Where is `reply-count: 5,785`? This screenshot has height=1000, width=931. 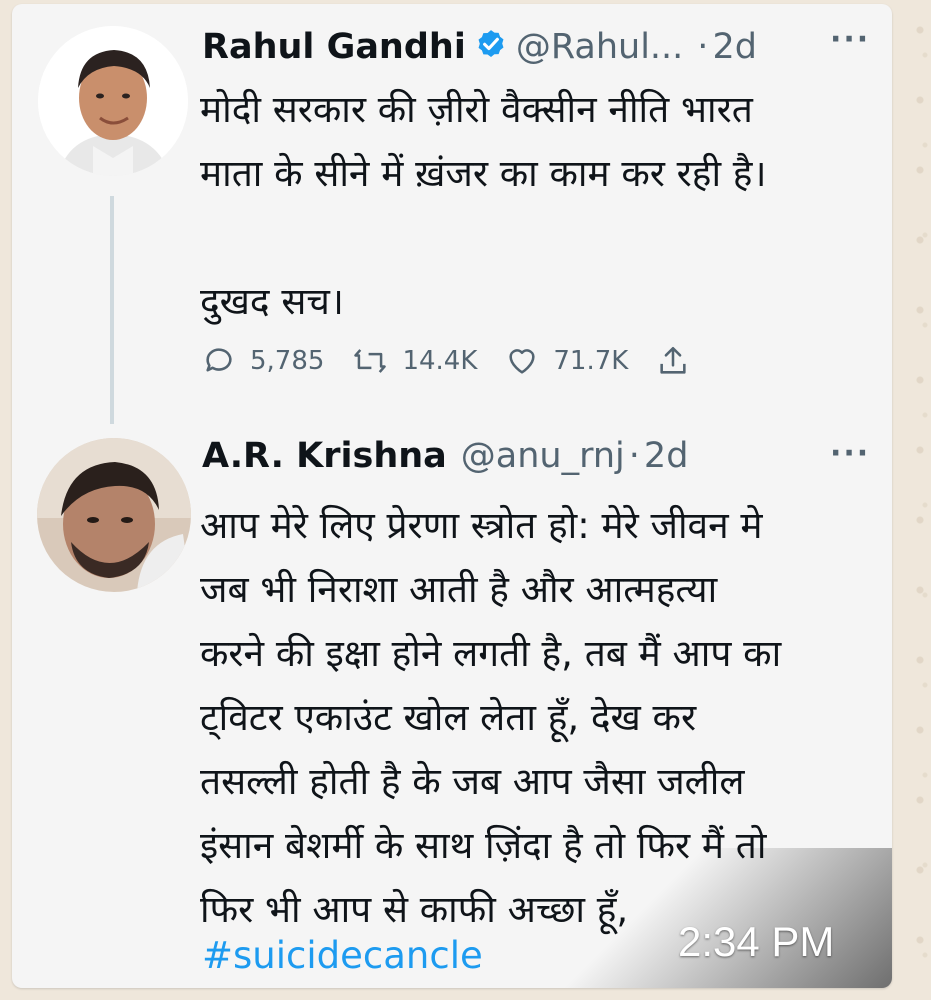
reply-count: 5,785 is located at coordinates (287, 361).